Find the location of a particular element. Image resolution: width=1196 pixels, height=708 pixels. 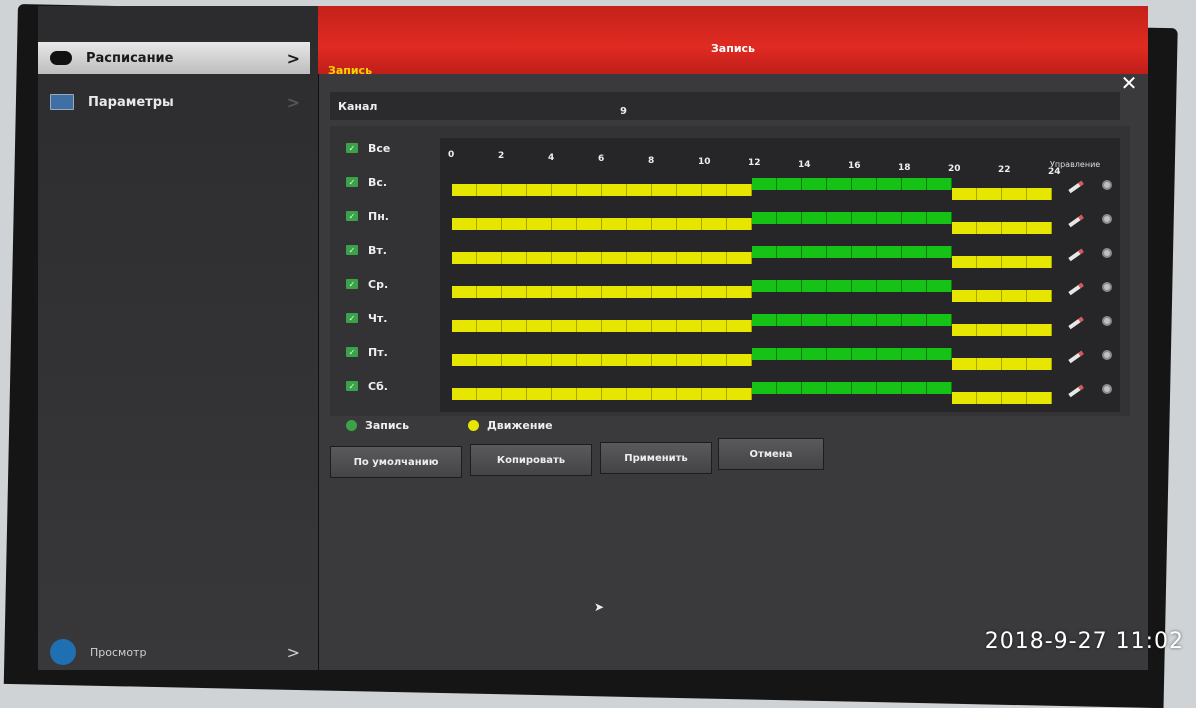

parameters-icon is located at coordinates (62, 102).